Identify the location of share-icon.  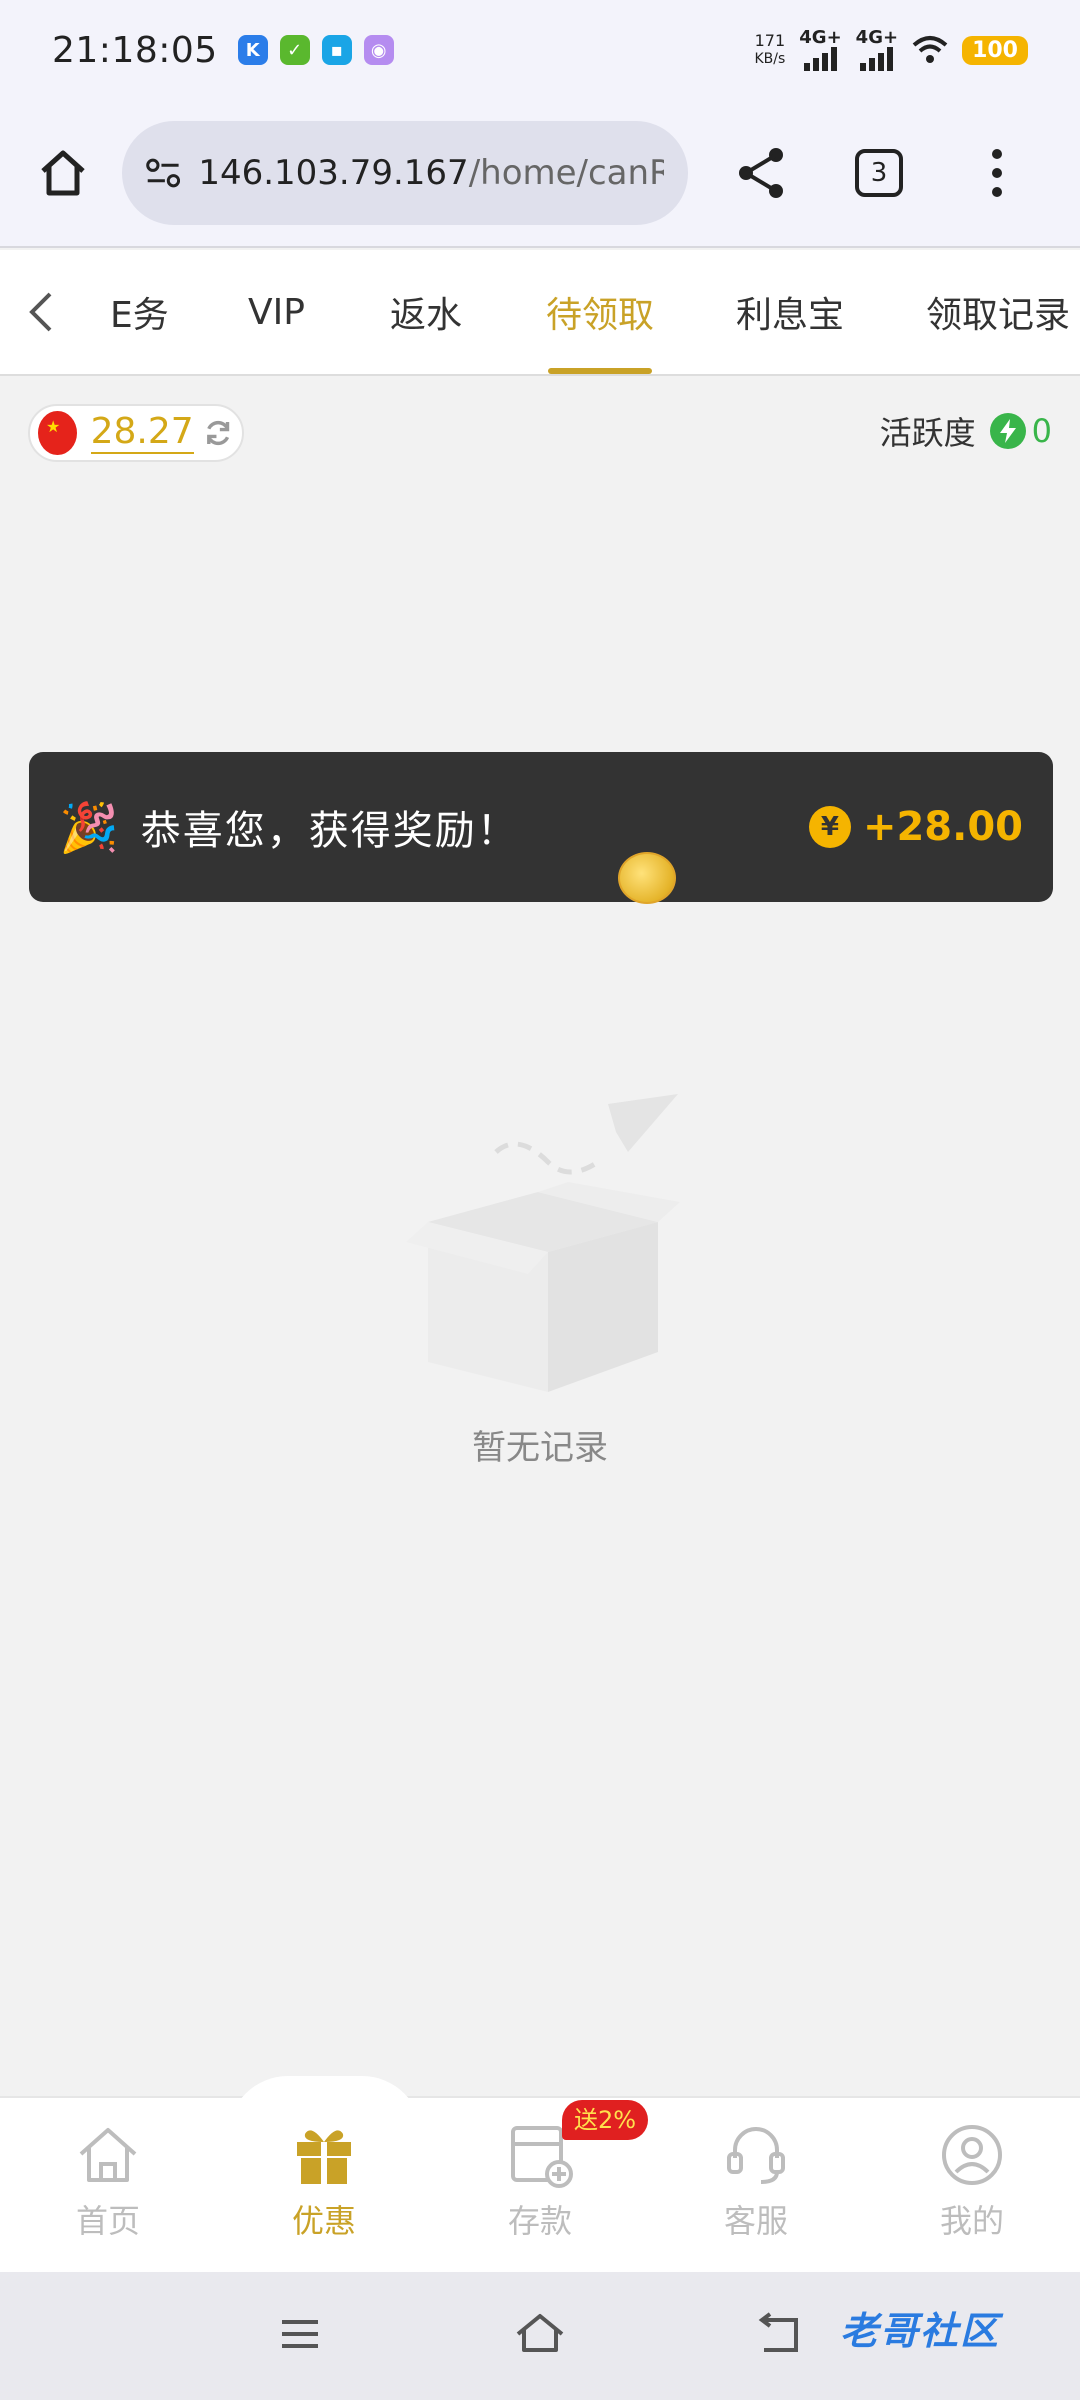
(761, 173).